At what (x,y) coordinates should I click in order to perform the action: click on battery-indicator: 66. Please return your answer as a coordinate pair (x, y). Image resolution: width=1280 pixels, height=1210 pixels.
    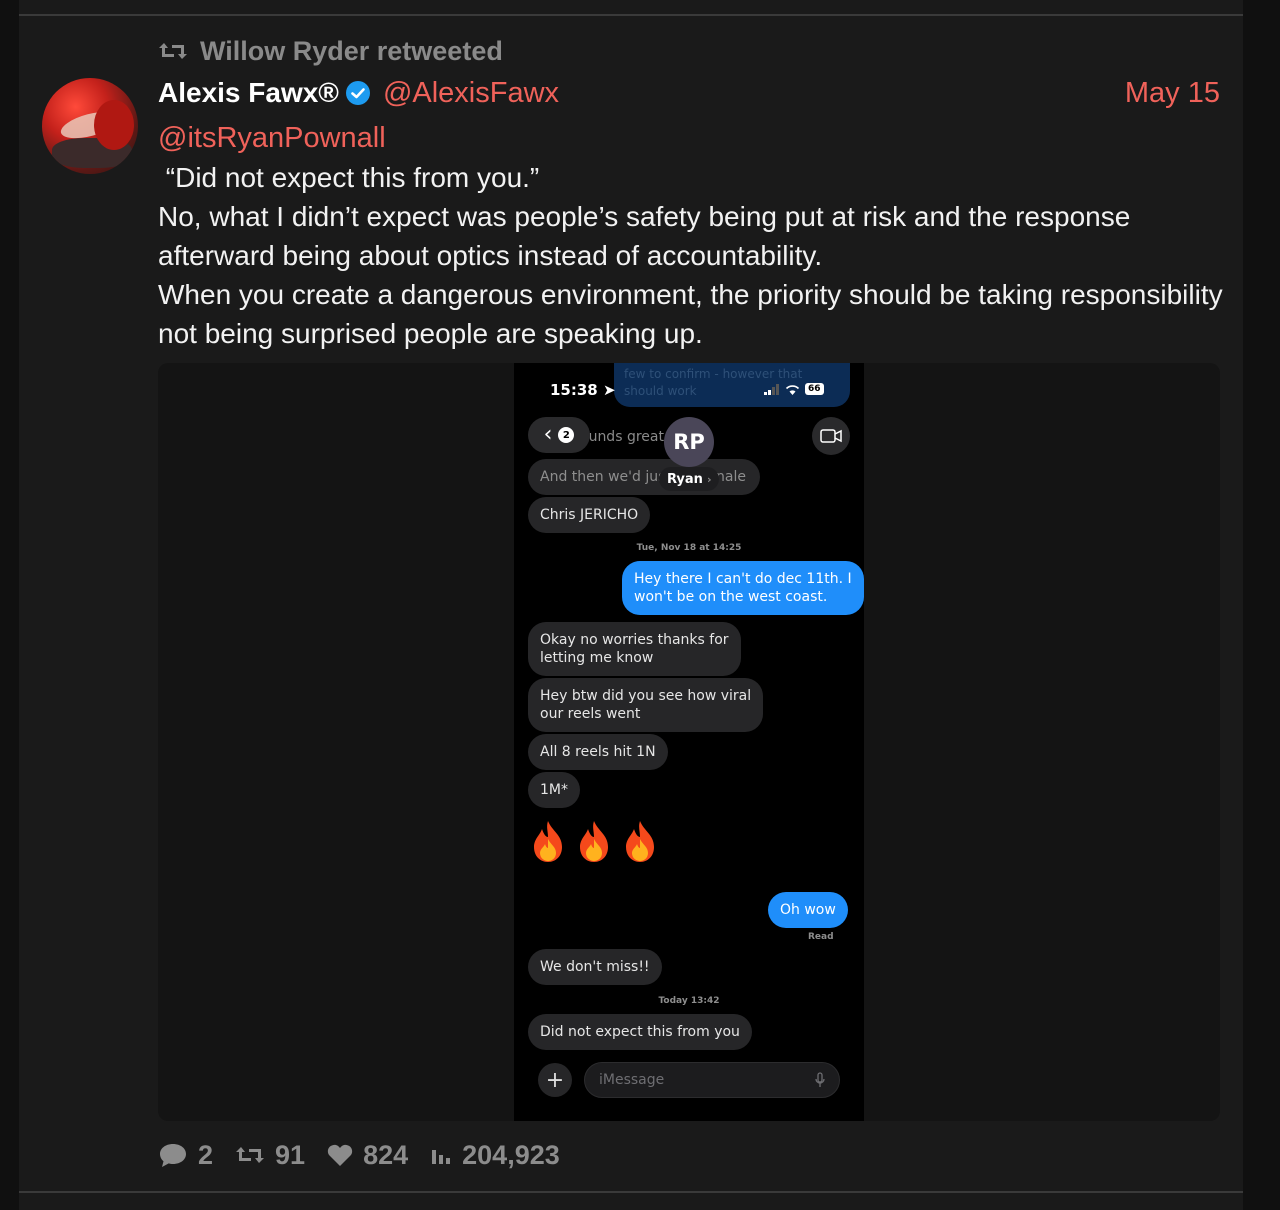
    Looking at the image, I should click on (814, 389).